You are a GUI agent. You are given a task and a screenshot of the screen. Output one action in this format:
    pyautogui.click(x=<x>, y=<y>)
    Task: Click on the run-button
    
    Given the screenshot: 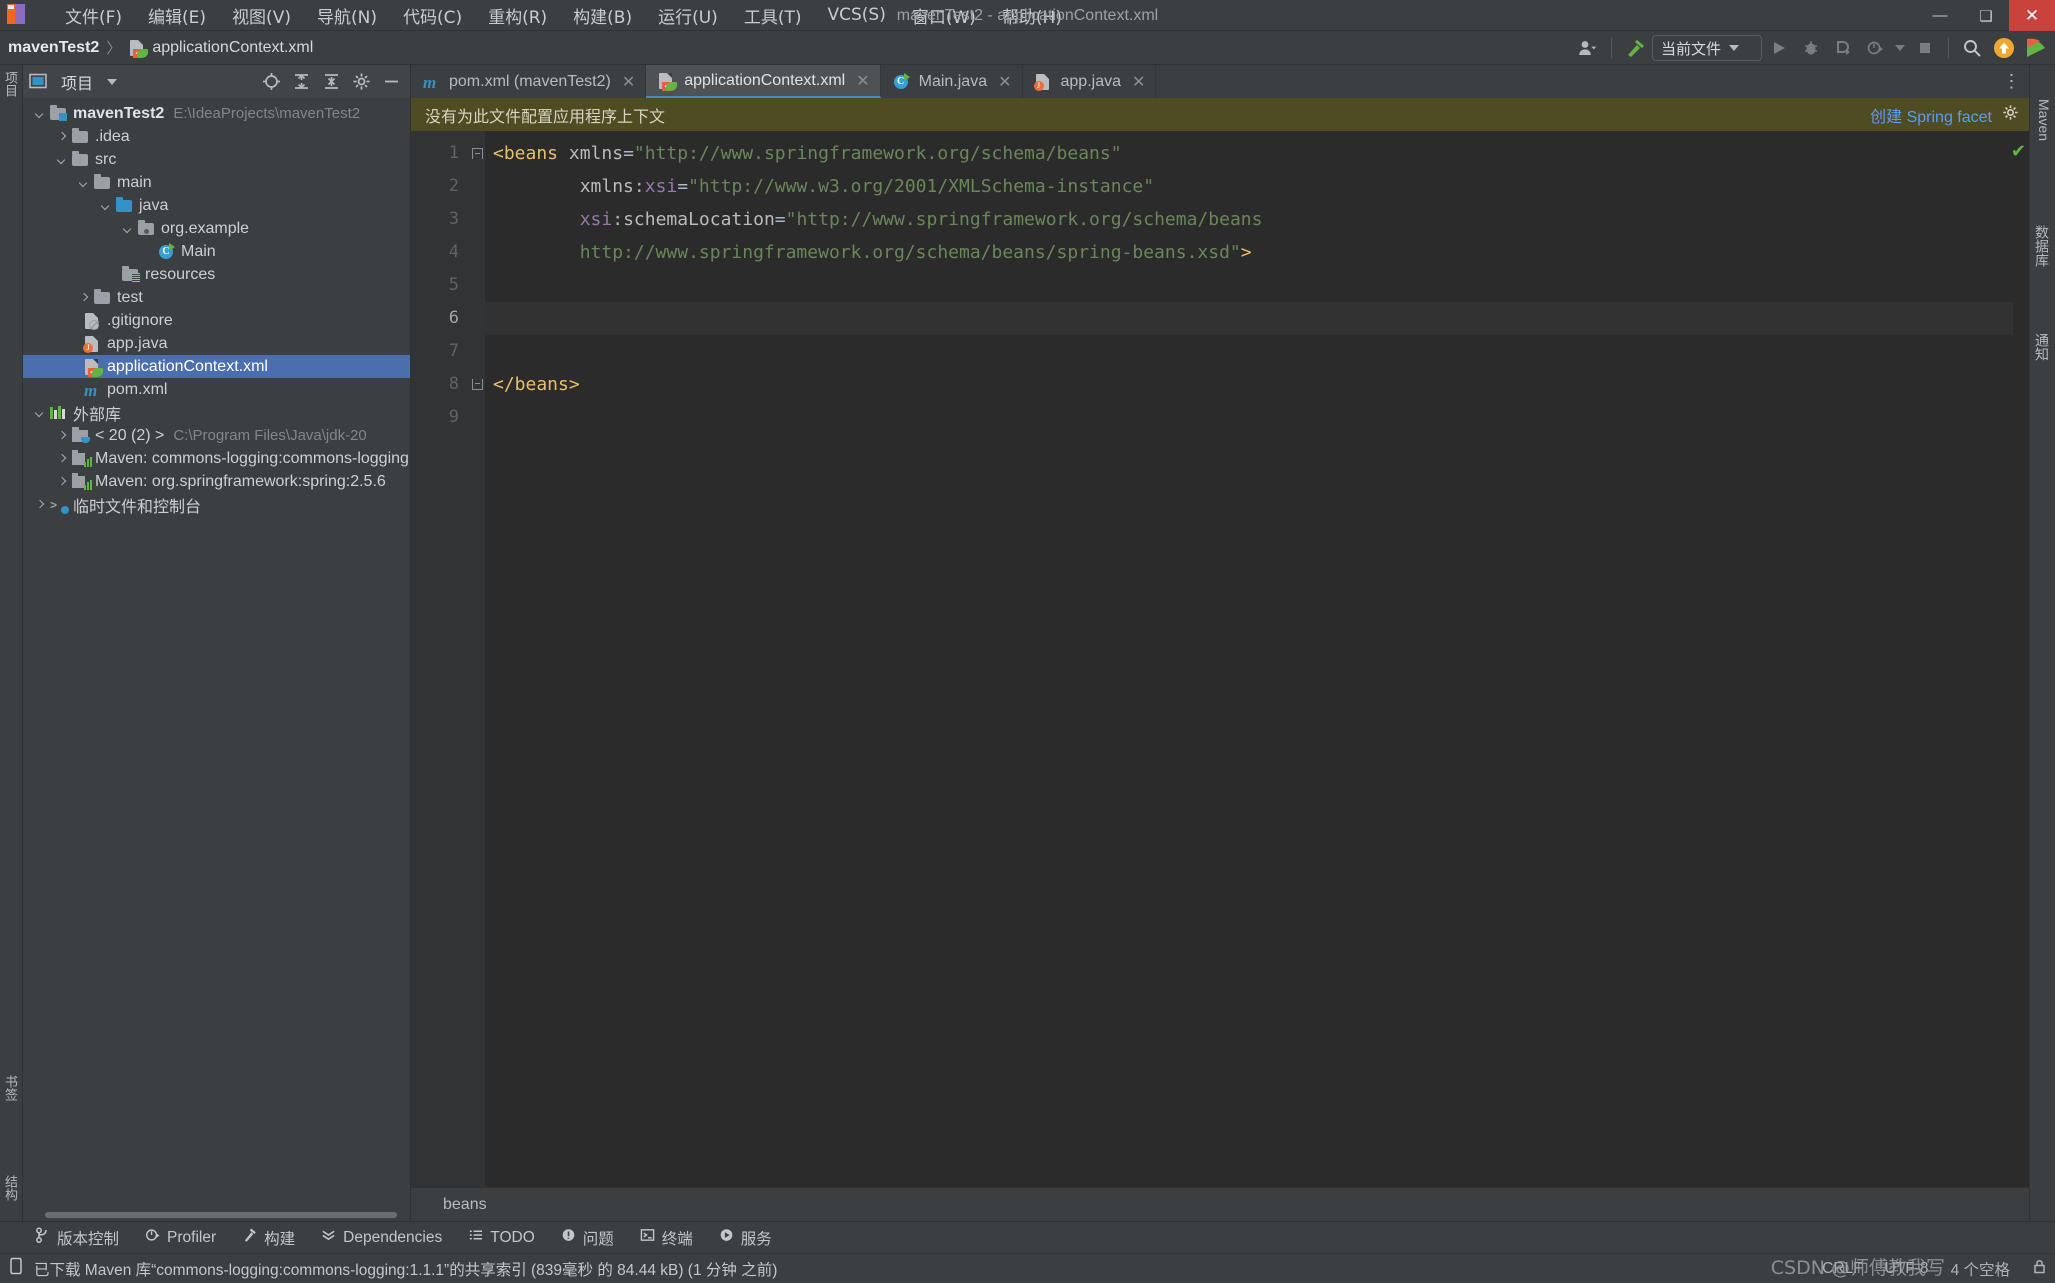 What is the action you would take?
    pyautogui.click(x=1779, y=48)
    